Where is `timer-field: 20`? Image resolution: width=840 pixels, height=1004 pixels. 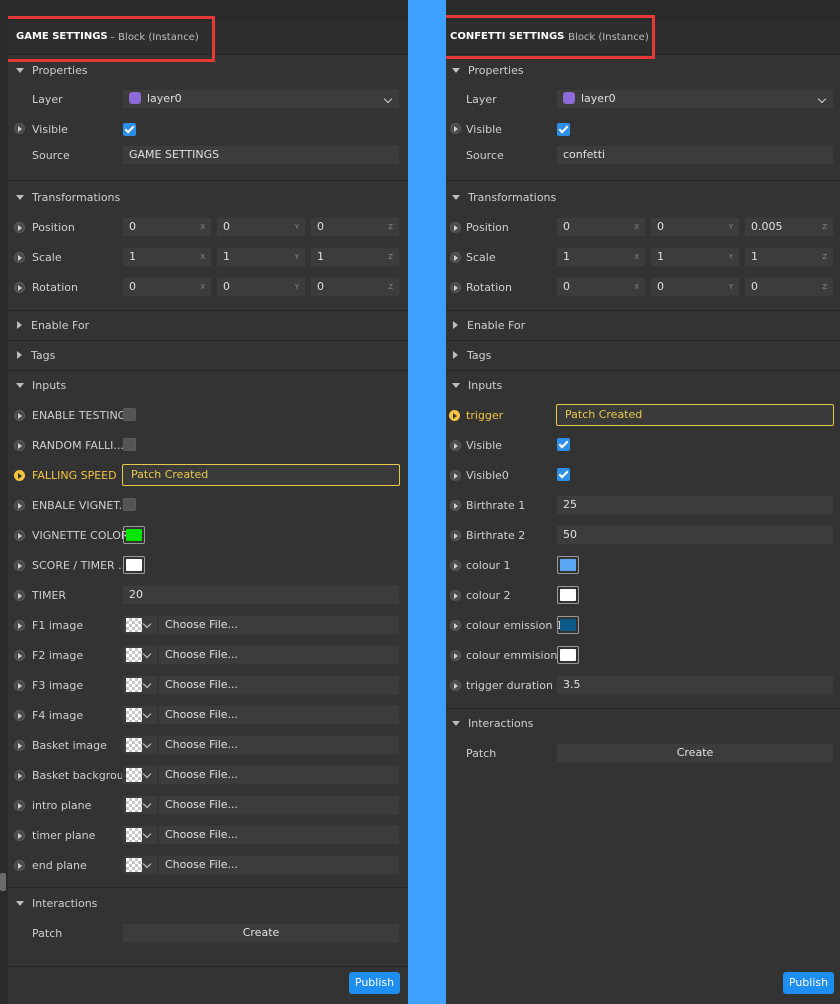
timer-field: 20 is located at coordinates (261, 595).